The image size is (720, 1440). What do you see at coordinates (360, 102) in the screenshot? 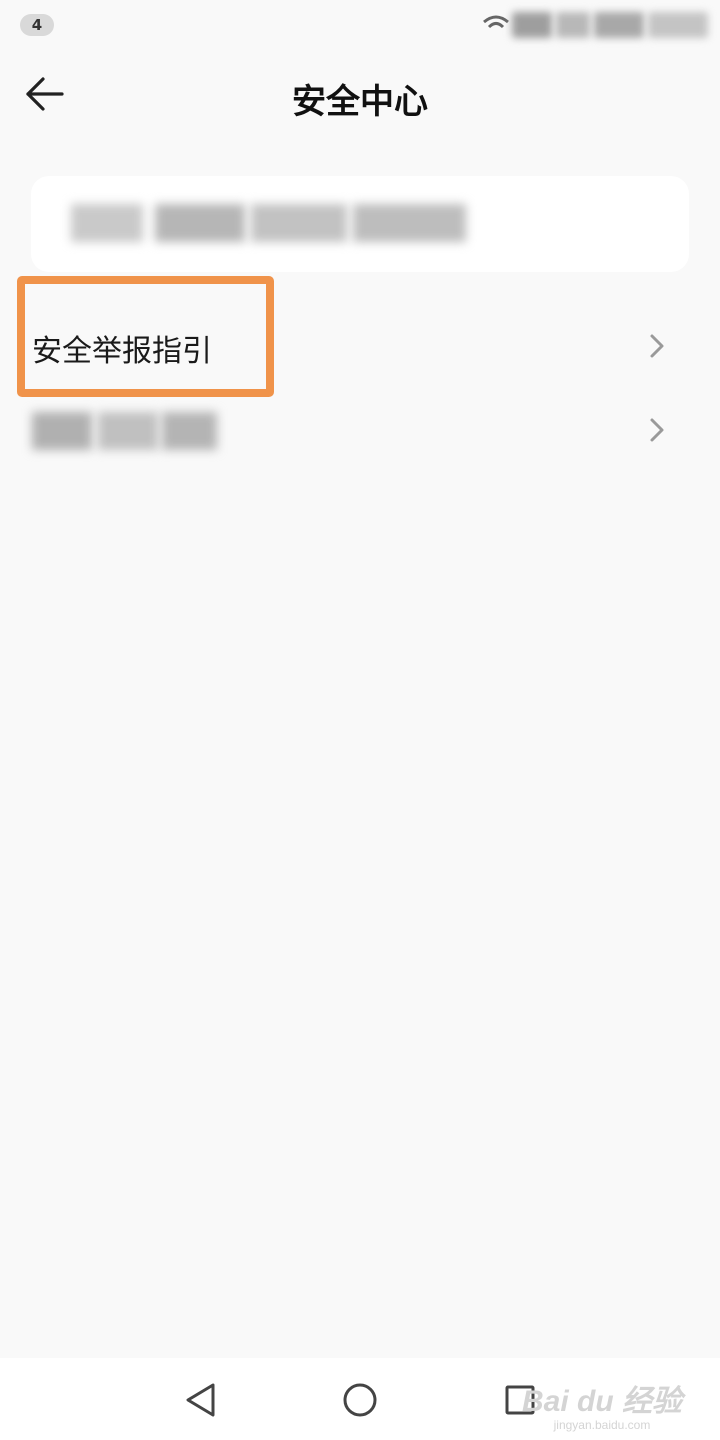
I see `page-title: 安全中心` at bounding box center [360, 102].